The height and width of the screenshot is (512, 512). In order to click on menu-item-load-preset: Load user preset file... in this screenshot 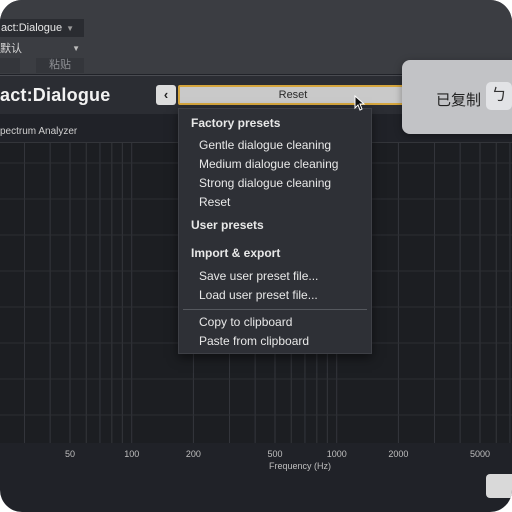, I will do `click(258, 295)`.